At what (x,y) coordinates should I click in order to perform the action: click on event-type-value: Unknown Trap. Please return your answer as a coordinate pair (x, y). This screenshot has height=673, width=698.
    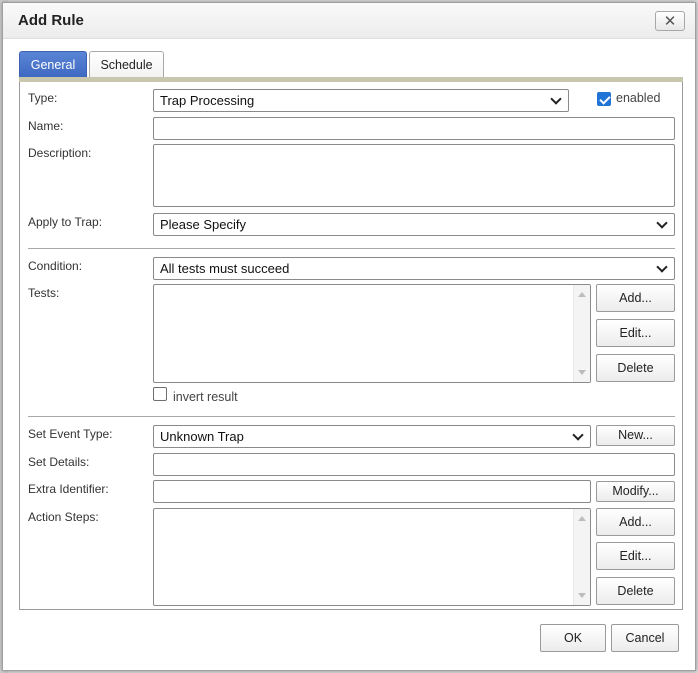
    Looking at the image, I should click on (202, 436).